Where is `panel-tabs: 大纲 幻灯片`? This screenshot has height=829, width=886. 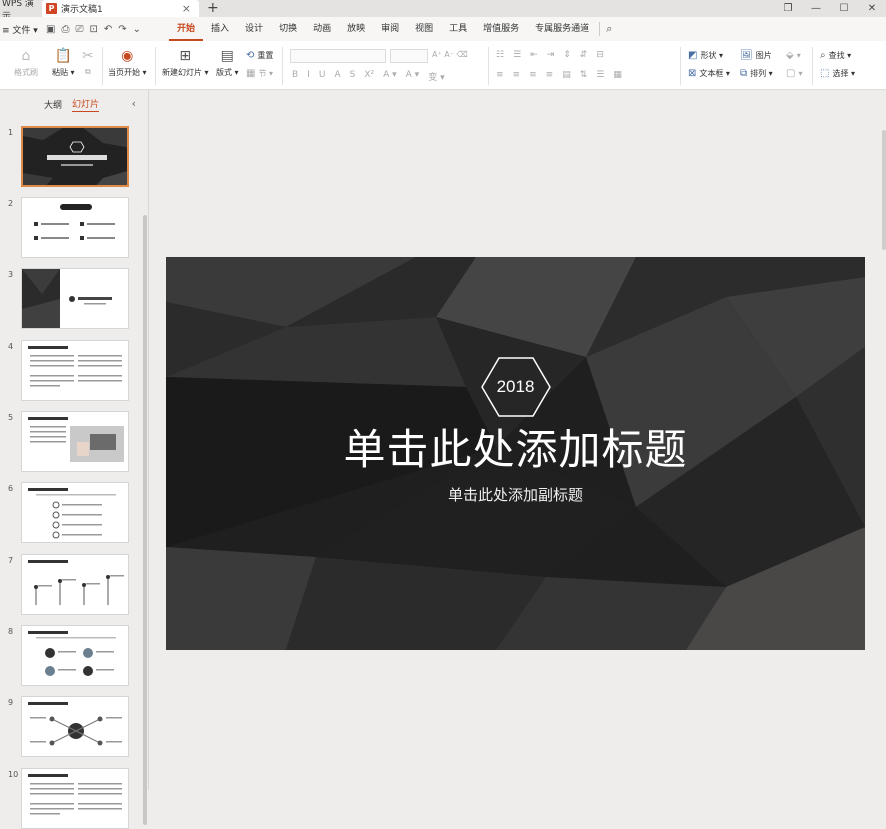 panel-tabs: 大纲 幻灯片 is located at coordinates (74, 104).